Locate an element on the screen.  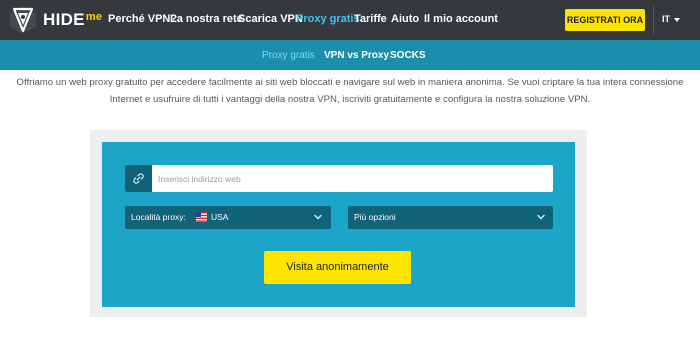
brand-name: HIDEme is located at coordinates (73, 19).